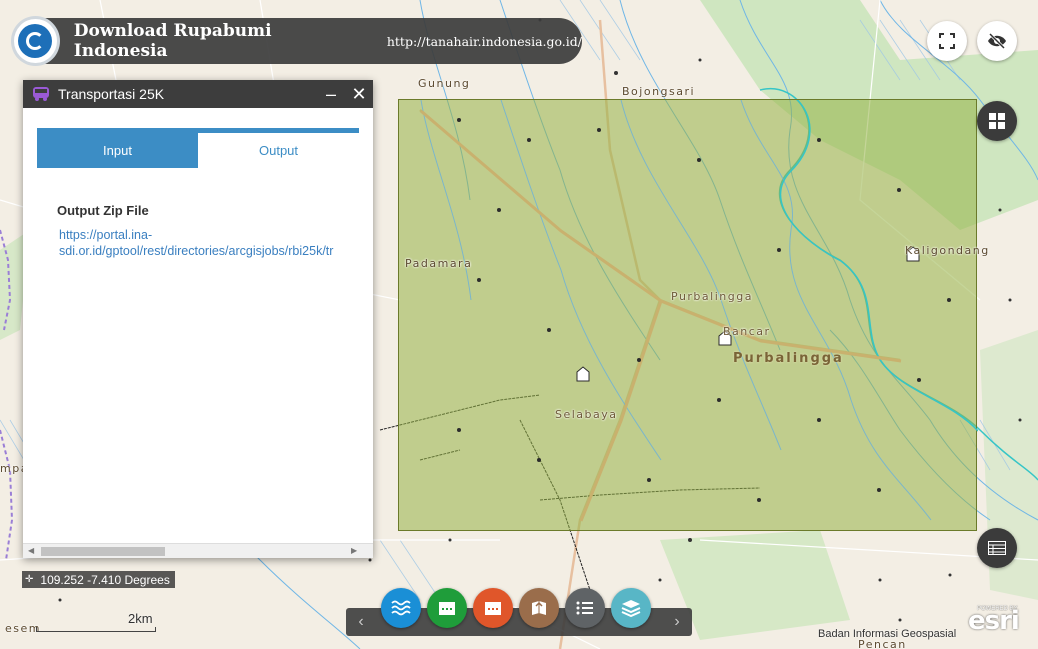 Image resolution: width=1038 pixels, height=649 pixels. Describe the element at coordinates (35, 41) in the screenshot. I see `app-logo` at that location.